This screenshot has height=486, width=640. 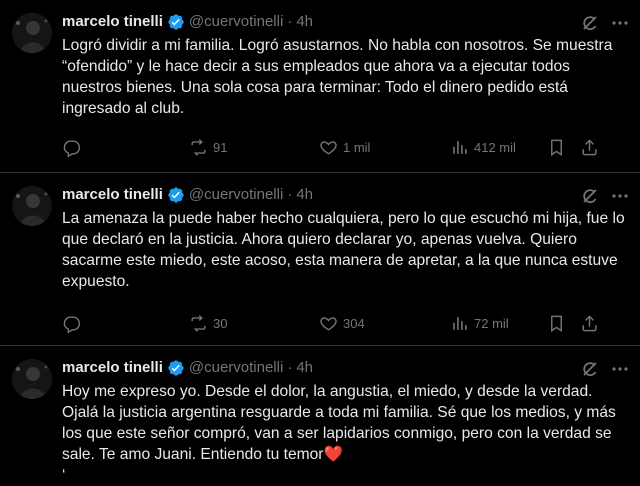 I want to click on like-count: 304, so click(x=354, y=323).